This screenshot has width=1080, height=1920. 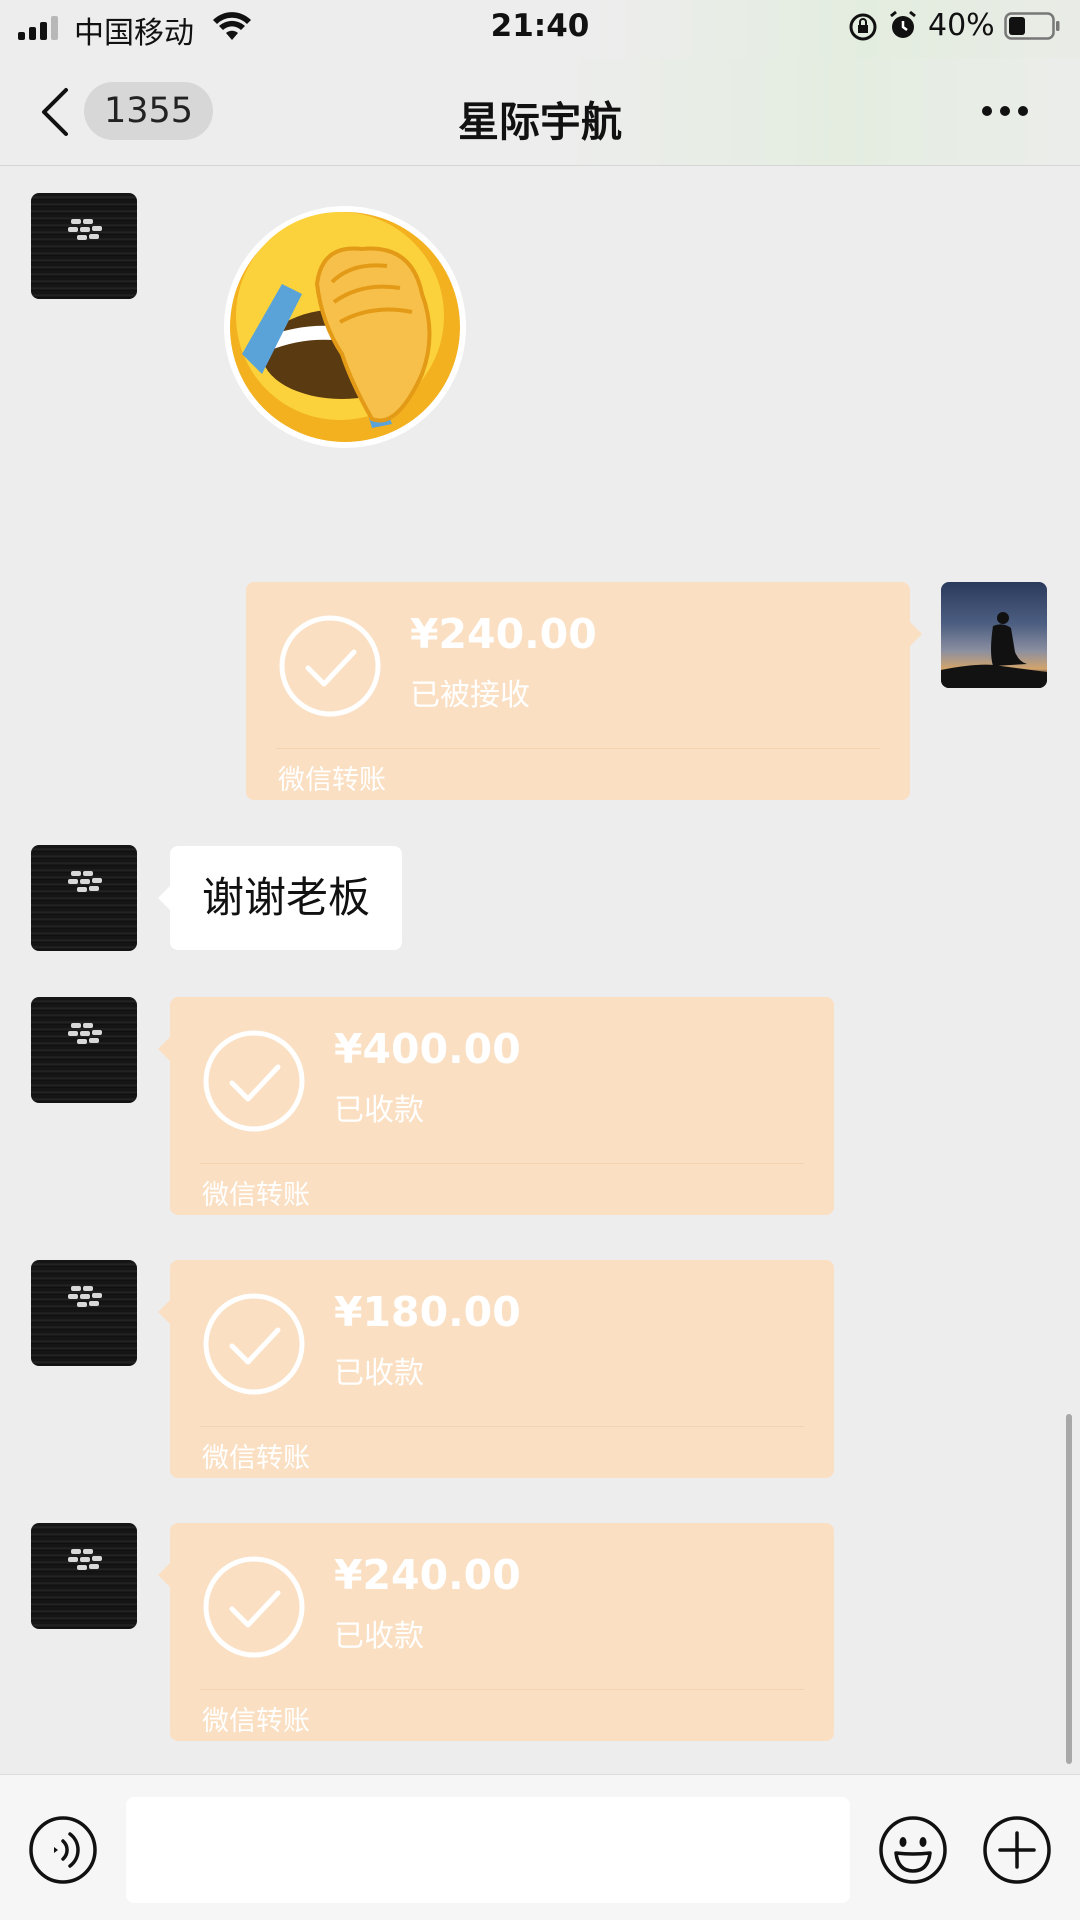 What do you see at coordinates (1032, 26) in the screenshot?
I see `battery-icon` at bounding box center [1032, 26].